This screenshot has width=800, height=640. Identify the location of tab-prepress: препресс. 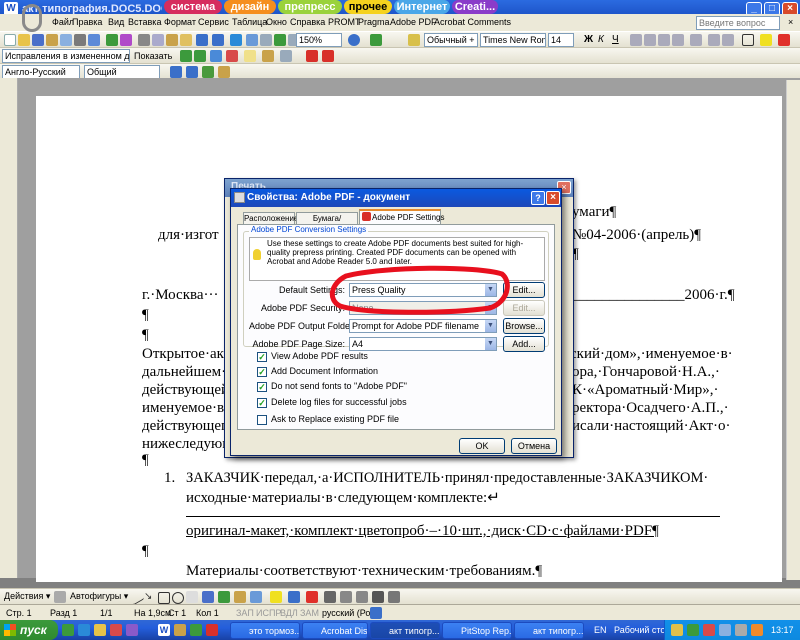
(310, 7).